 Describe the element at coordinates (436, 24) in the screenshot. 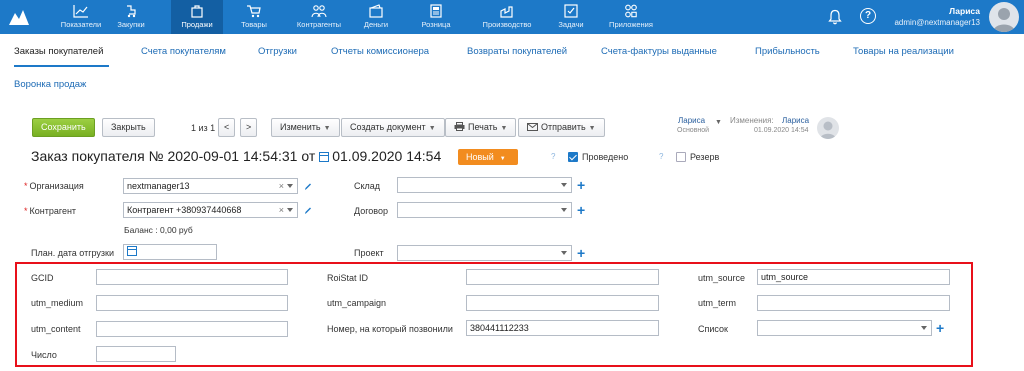

I see `nav-label: Розница` at that location.